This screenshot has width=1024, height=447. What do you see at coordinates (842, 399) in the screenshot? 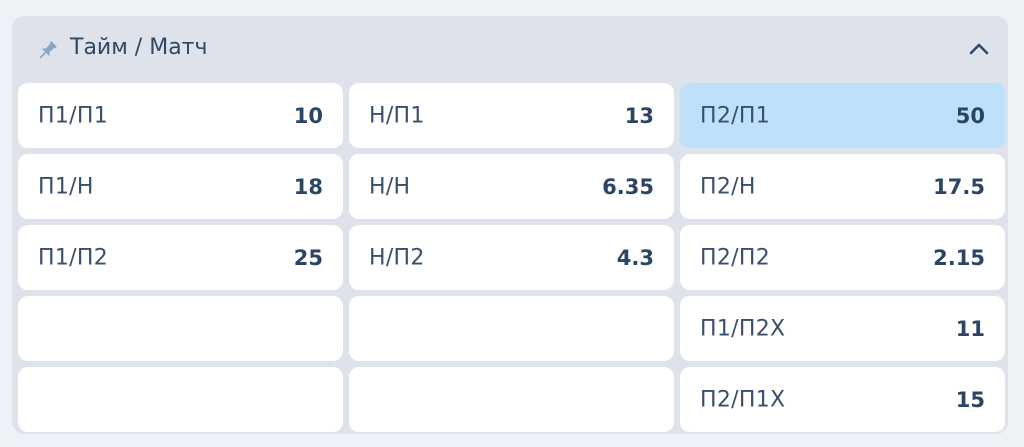
I see `outcome-cell: П2/П1Х 15` at bounding box center [842, 399].